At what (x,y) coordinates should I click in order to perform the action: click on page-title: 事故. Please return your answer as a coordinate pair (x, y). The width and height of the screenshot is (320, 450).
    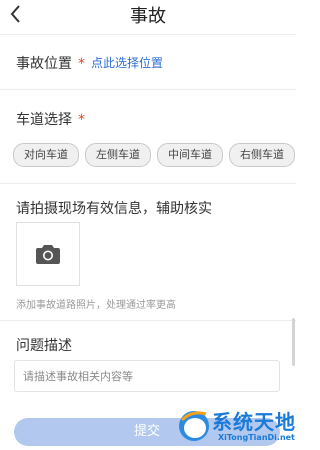
    Looking at the image, I should click on (148, 16).